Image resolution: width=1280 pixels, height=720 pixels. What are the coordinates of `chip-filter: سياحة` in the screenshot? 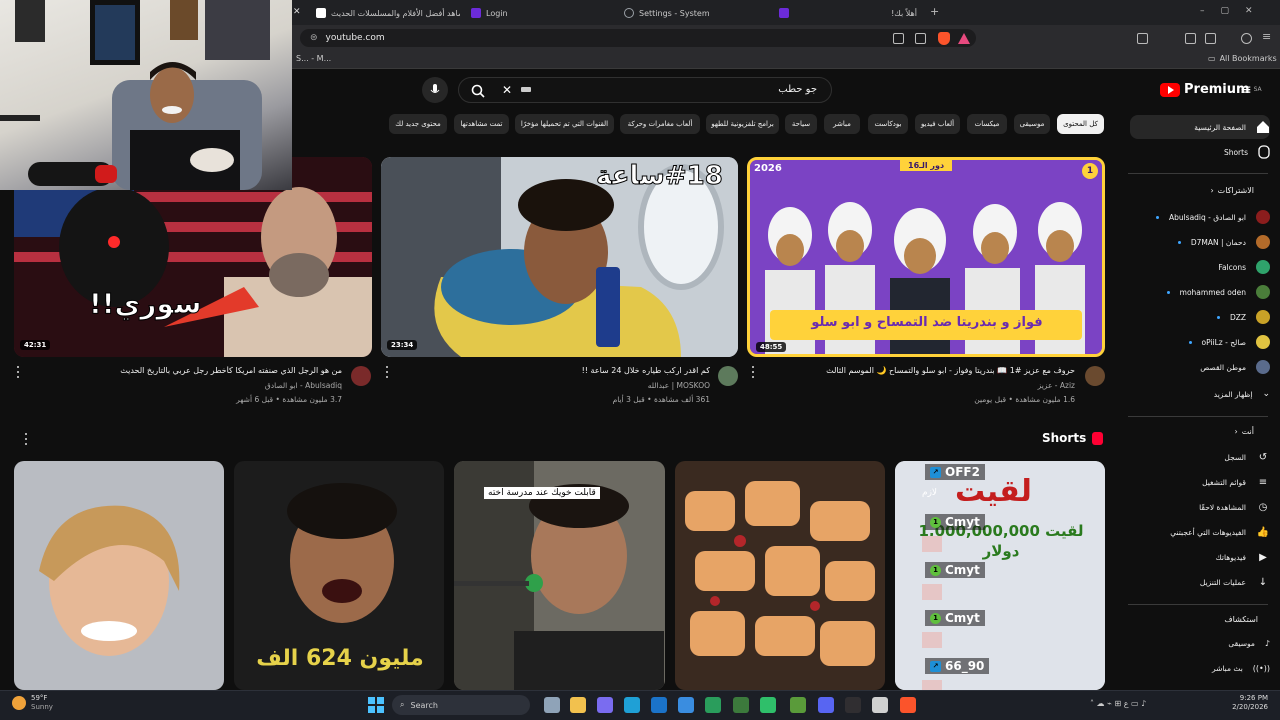 It's located at (801, 124).